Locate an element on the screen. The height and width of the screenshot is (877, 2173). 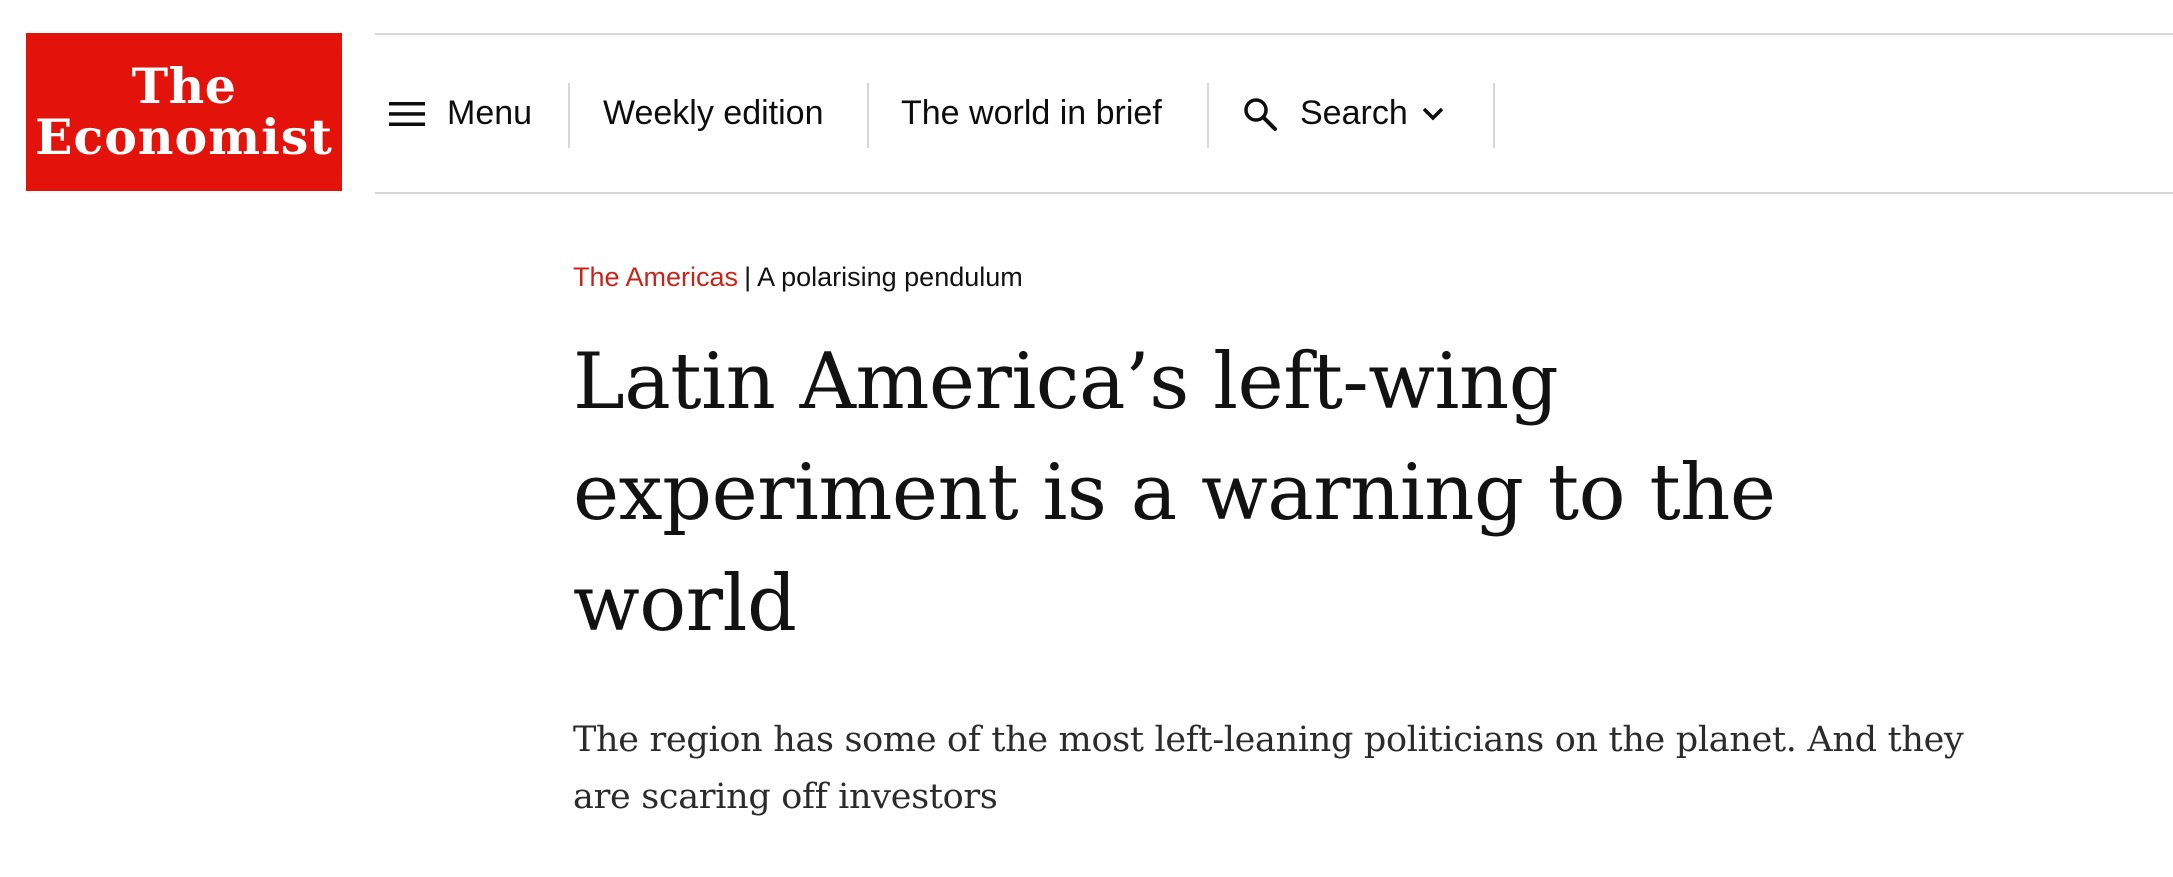
logo-line-the: The is located at coordinates (184, 86).